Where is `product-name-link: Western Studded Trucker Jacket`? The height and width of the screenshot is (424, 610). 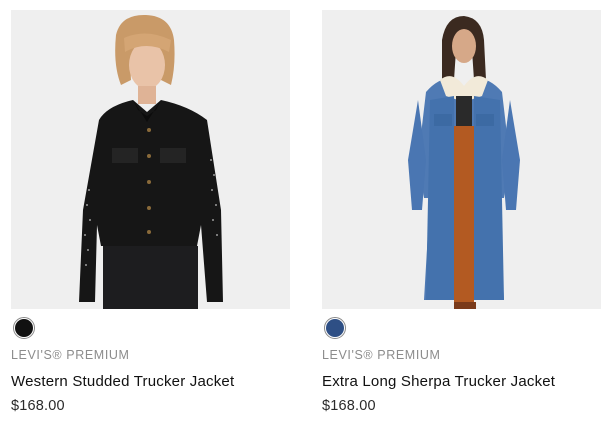 product-name-link: Western Studded Trucker Jacket is located at coordinates (150, 381).